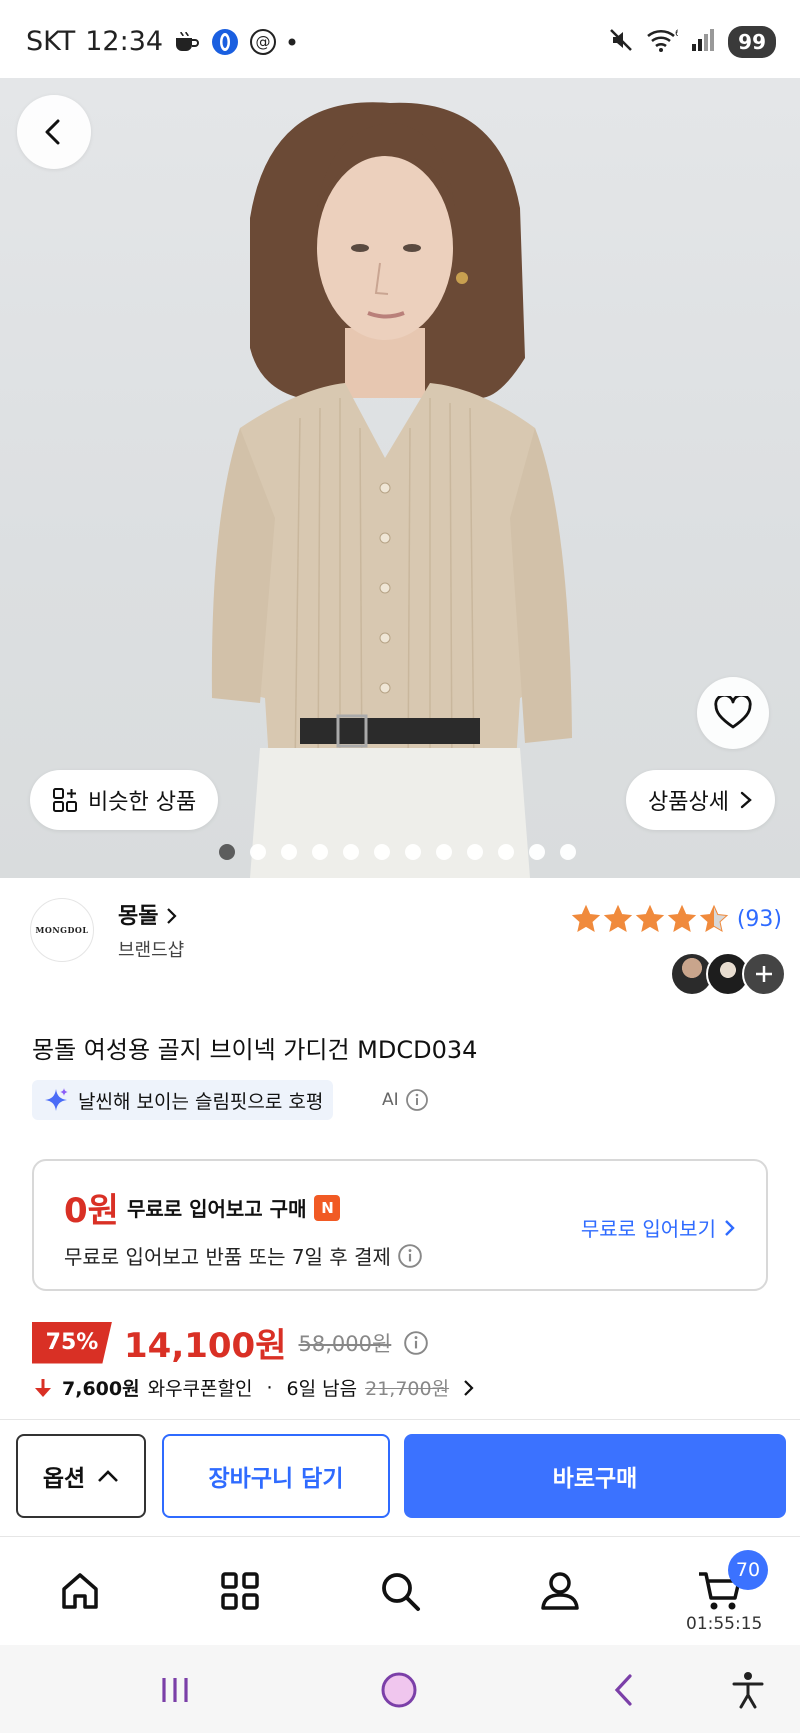 The width and height of the screenshot is (800, 1733). I want to click on at-sign-icon: @, so click(263, 42).